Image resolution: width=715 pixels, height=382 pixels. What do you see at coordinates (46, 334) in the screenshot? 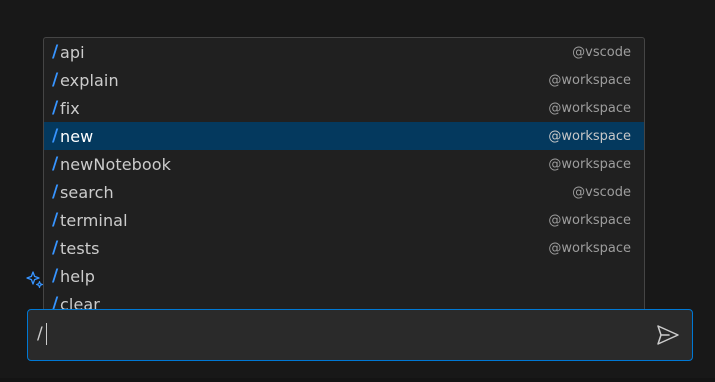
I see `text-cursor` at bounding box center [46, 334].